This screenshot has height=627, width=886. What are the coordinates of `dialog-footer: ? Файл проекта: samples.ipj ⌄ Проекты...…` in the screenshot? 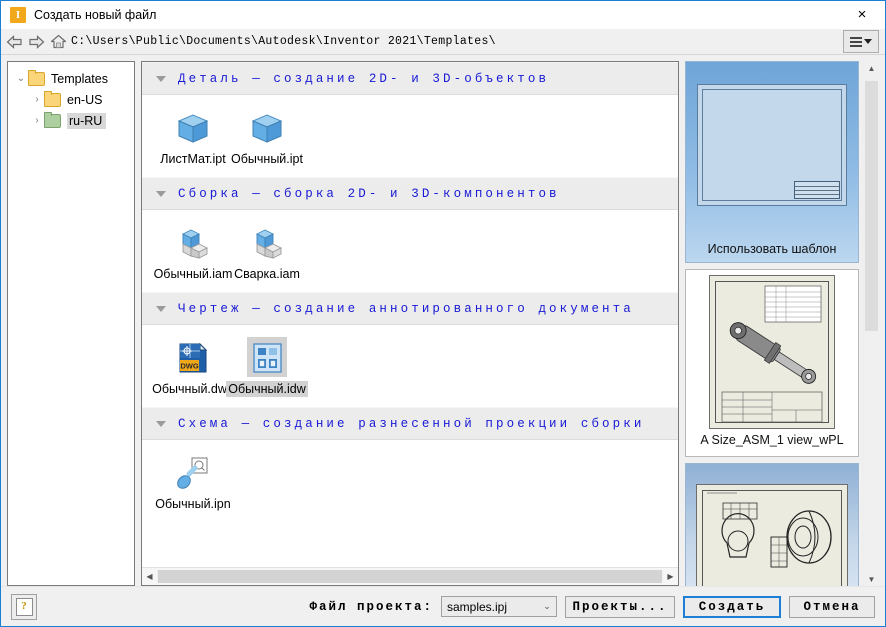 It's located at (443, 606).